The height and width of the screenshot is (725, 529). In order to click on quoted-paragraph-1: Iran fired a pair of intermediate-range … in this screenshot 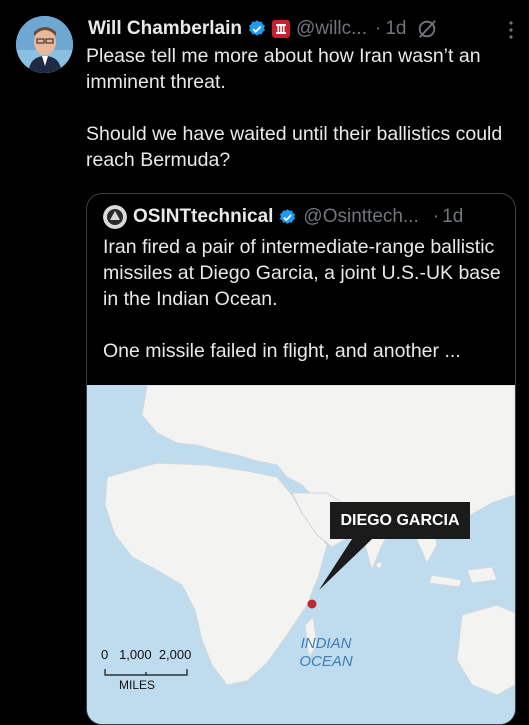, I will do `click(302, 273)`.